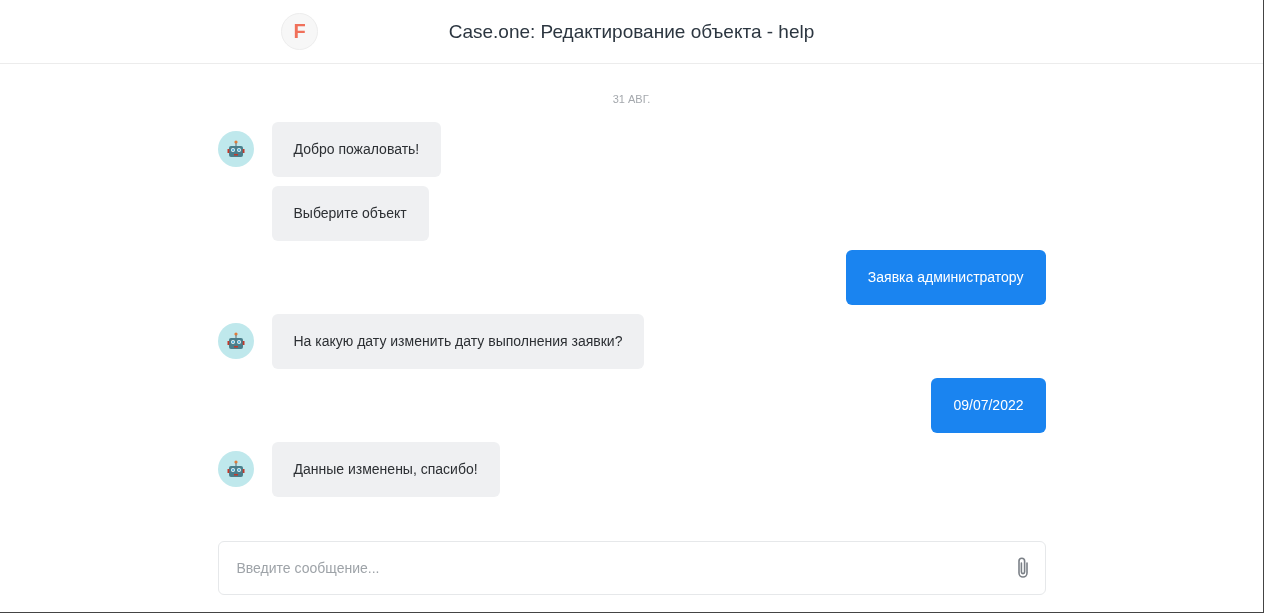  I want to click on window-title: Case.one: Редактирование объекта - help, so click(631, 31).